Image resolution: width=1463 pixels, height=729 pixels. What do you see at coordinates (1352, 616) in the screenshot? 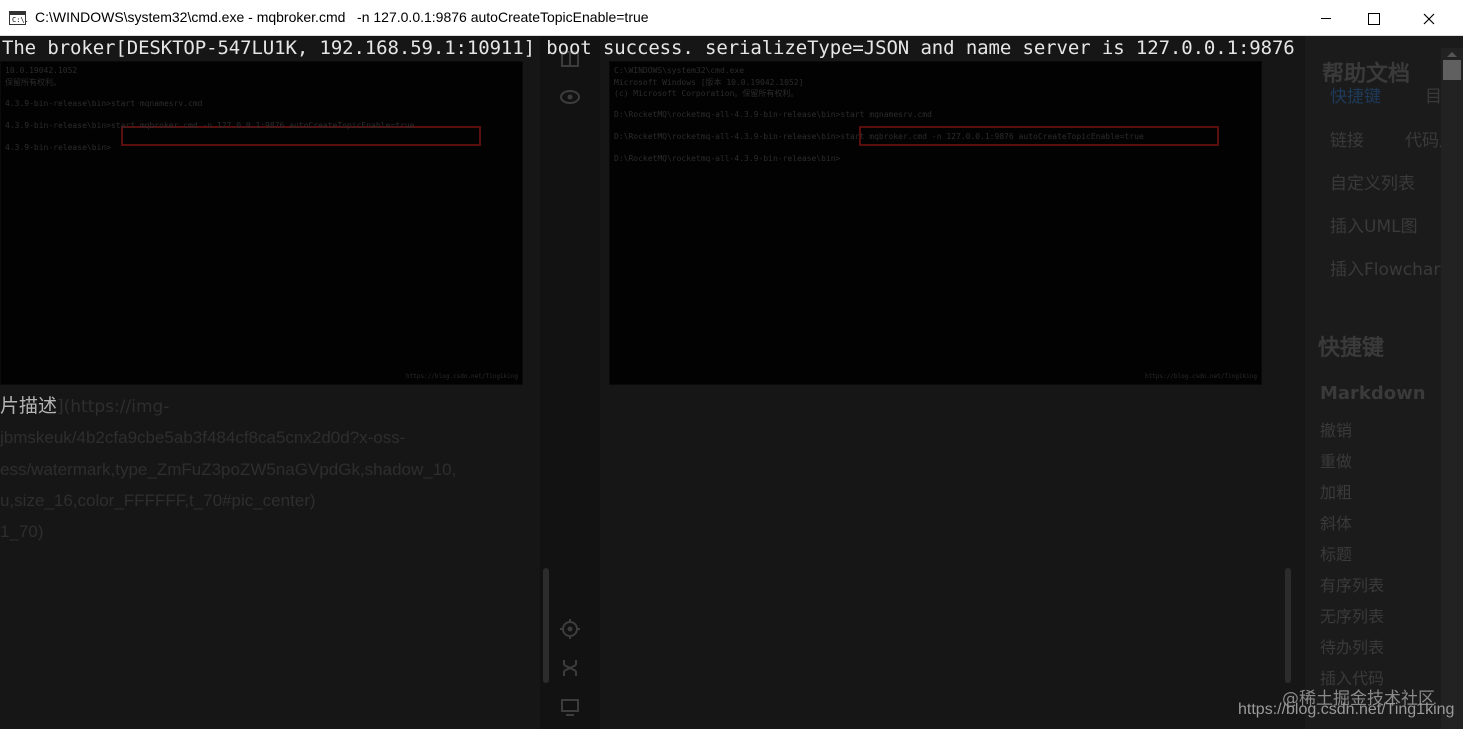
I see `help-item: 无序列表` at bounding box center [1352, 616].